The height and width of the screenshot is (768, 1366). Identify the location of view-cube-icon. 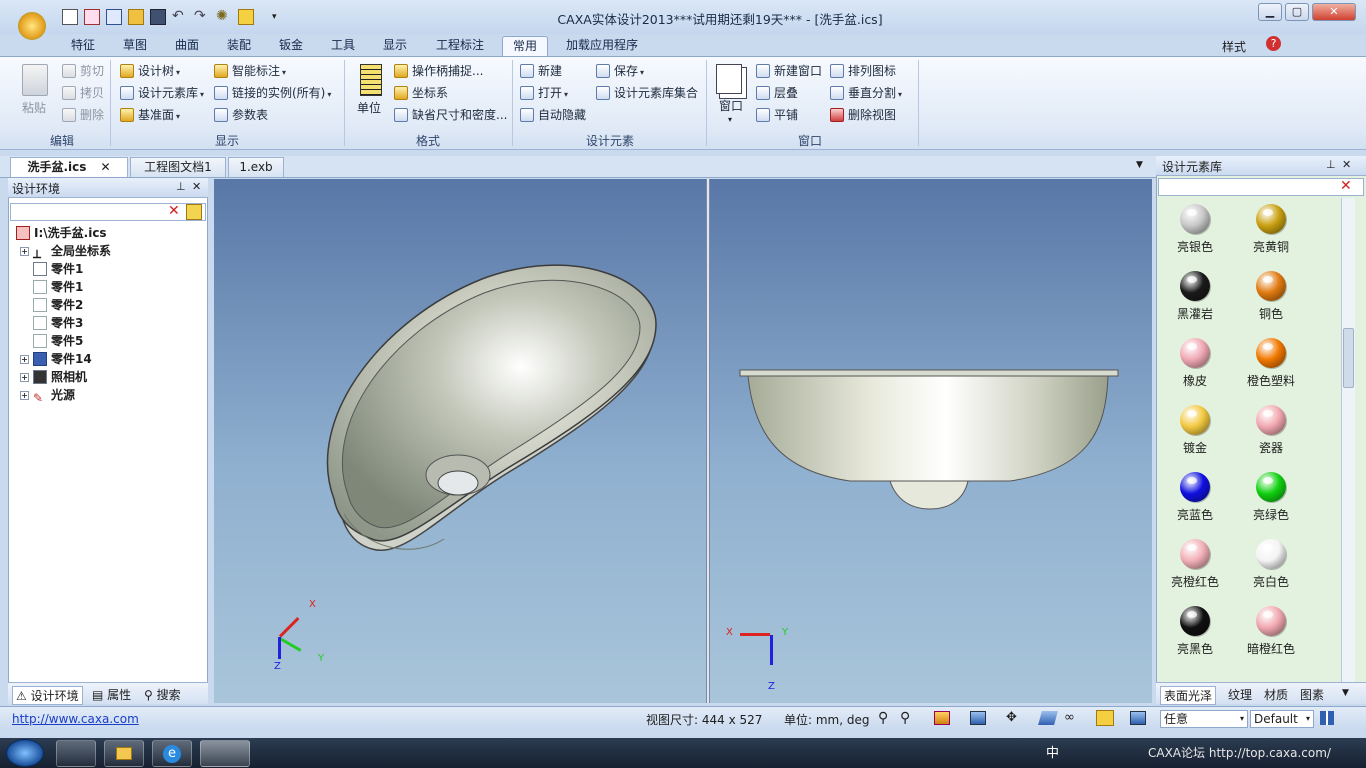
(978, 718).